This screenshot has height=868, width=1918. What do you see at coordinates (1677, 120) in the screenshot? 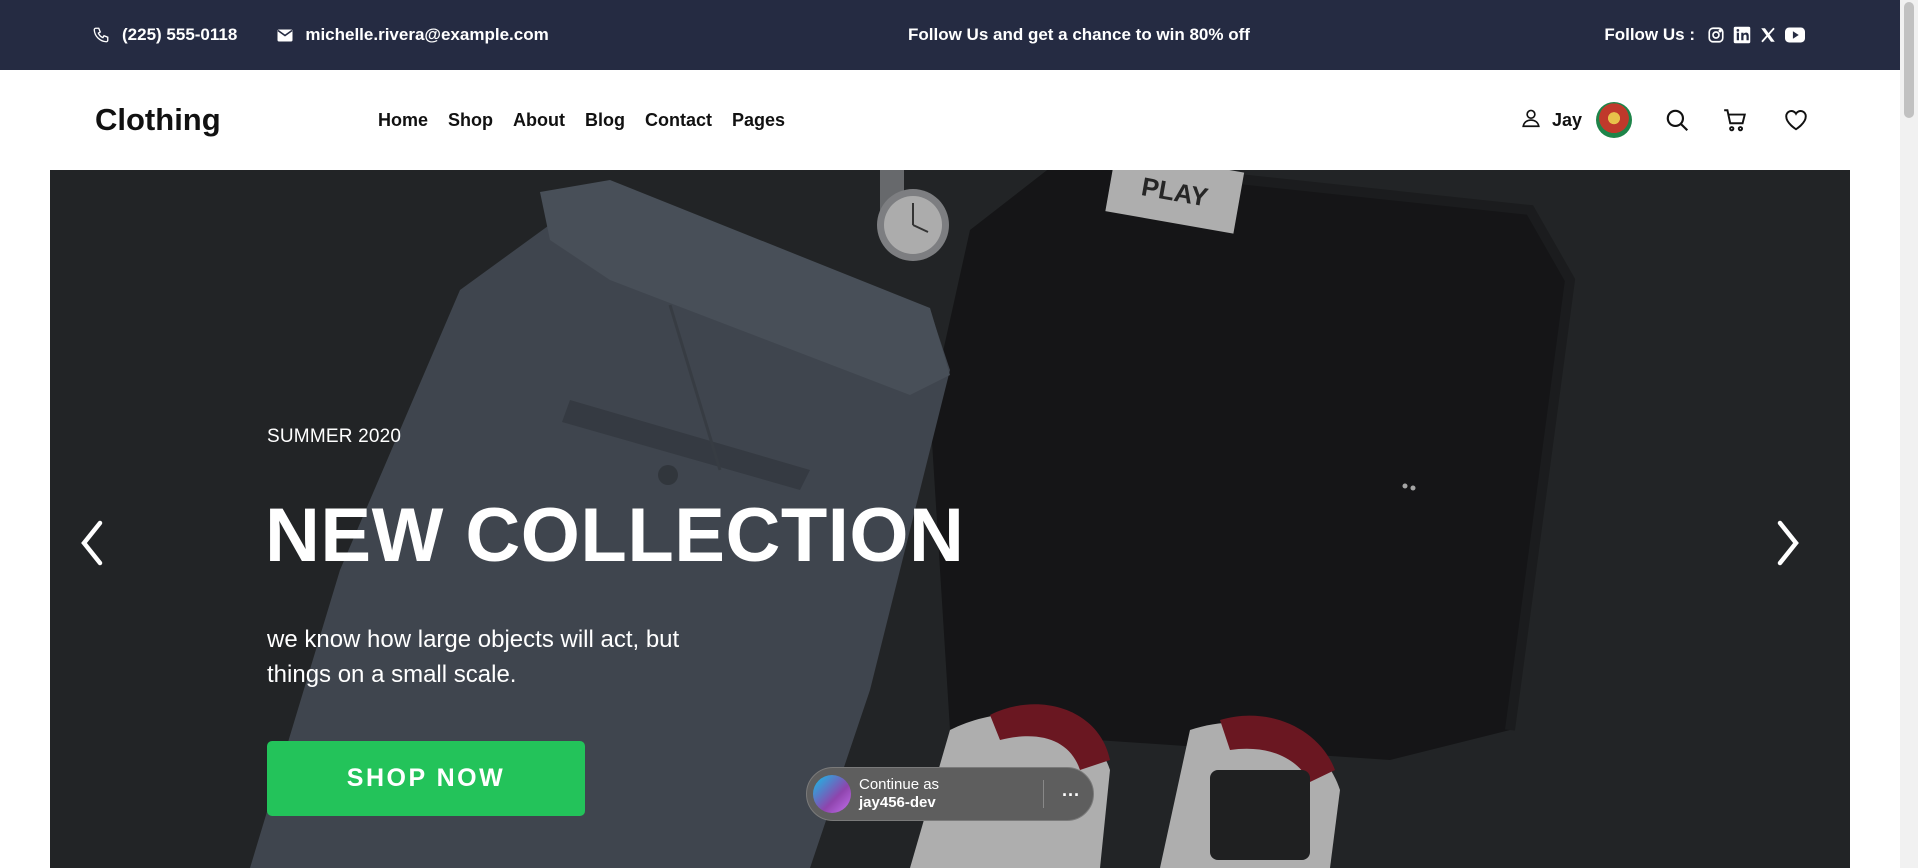
I see `search-icon` at bounding box center [1677, 120].